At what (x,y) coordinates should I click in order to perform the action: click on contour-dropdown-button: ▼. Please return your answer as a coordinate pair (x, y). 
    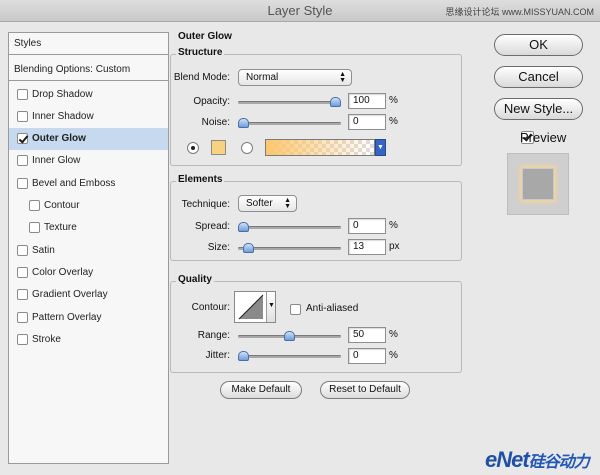
    Looking at the image, I should click on (270, 307).